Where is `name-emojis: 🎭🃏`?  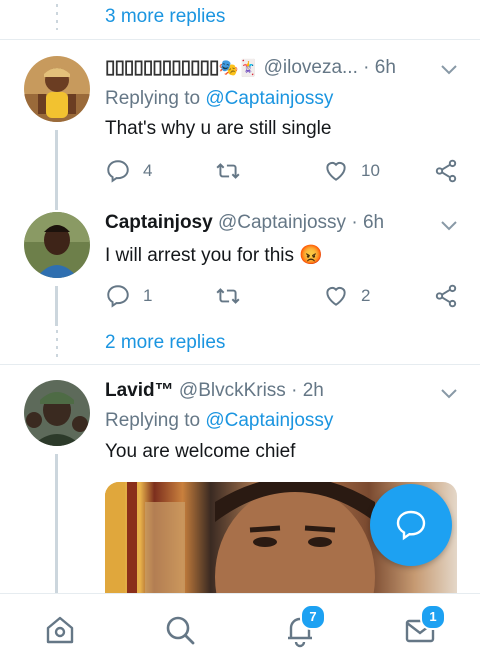
name-emojis: 🎭🃏 is located at coordinates (238, 68).